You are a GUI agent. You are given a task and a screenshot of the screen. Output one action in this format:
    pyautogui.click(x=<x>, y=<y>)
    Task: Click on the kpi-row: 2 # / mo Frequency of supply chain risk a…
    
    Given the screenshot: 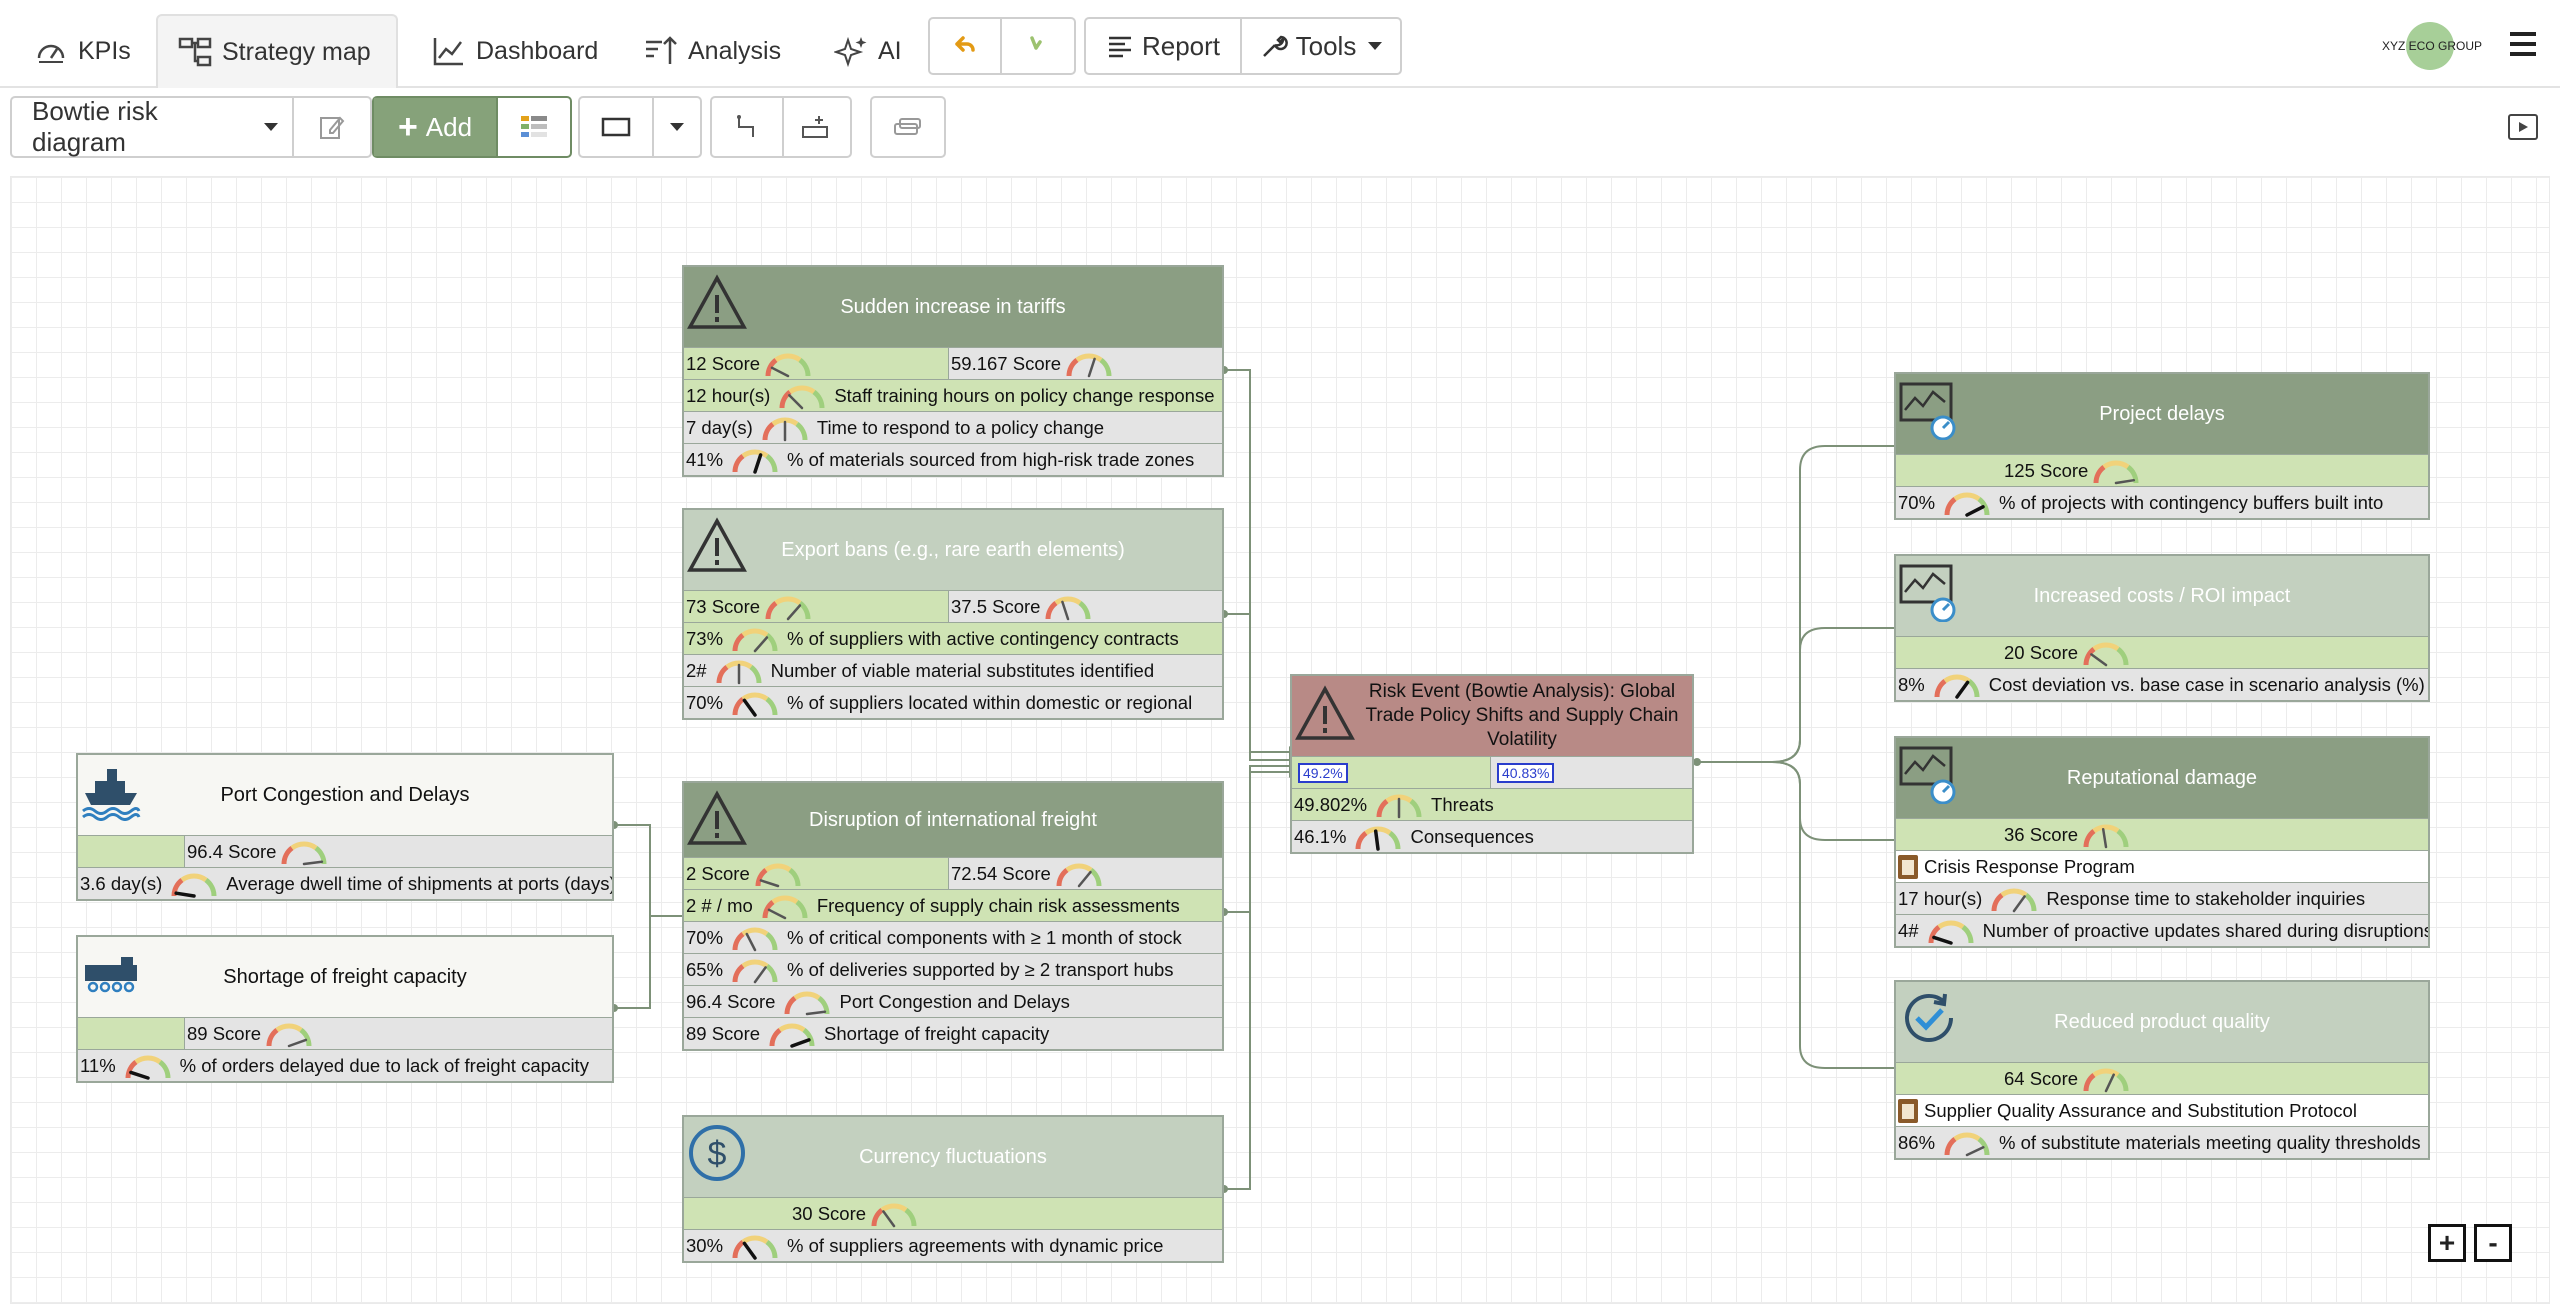 What is the action you would take?
    pyautogui.click(x=953, y=905)
    